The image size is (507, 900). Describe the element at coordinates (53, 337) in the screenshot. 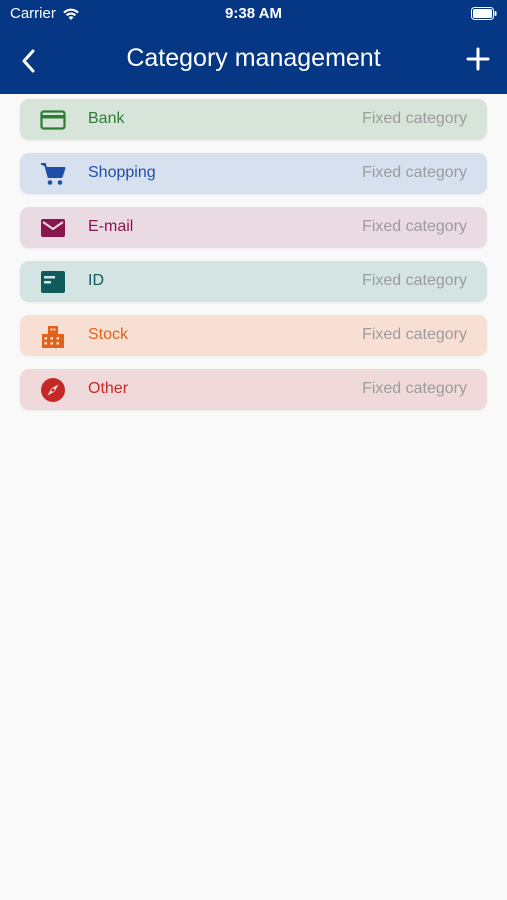

I see `building-icon` at that location.